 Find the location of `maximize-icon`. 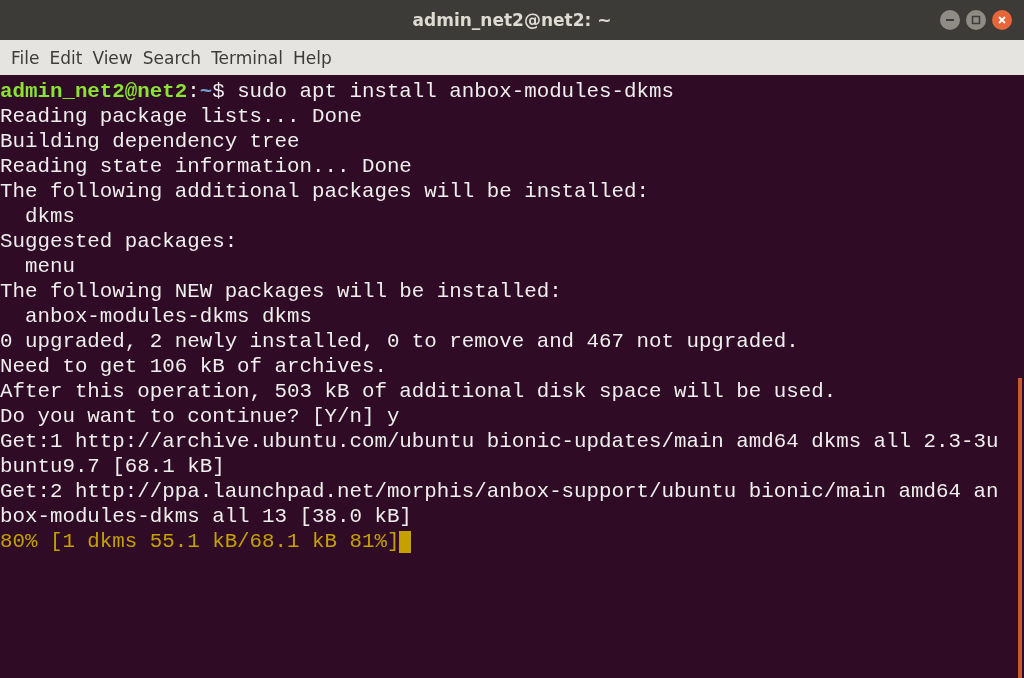

maximize-icon is located at coordinates (976, 20).